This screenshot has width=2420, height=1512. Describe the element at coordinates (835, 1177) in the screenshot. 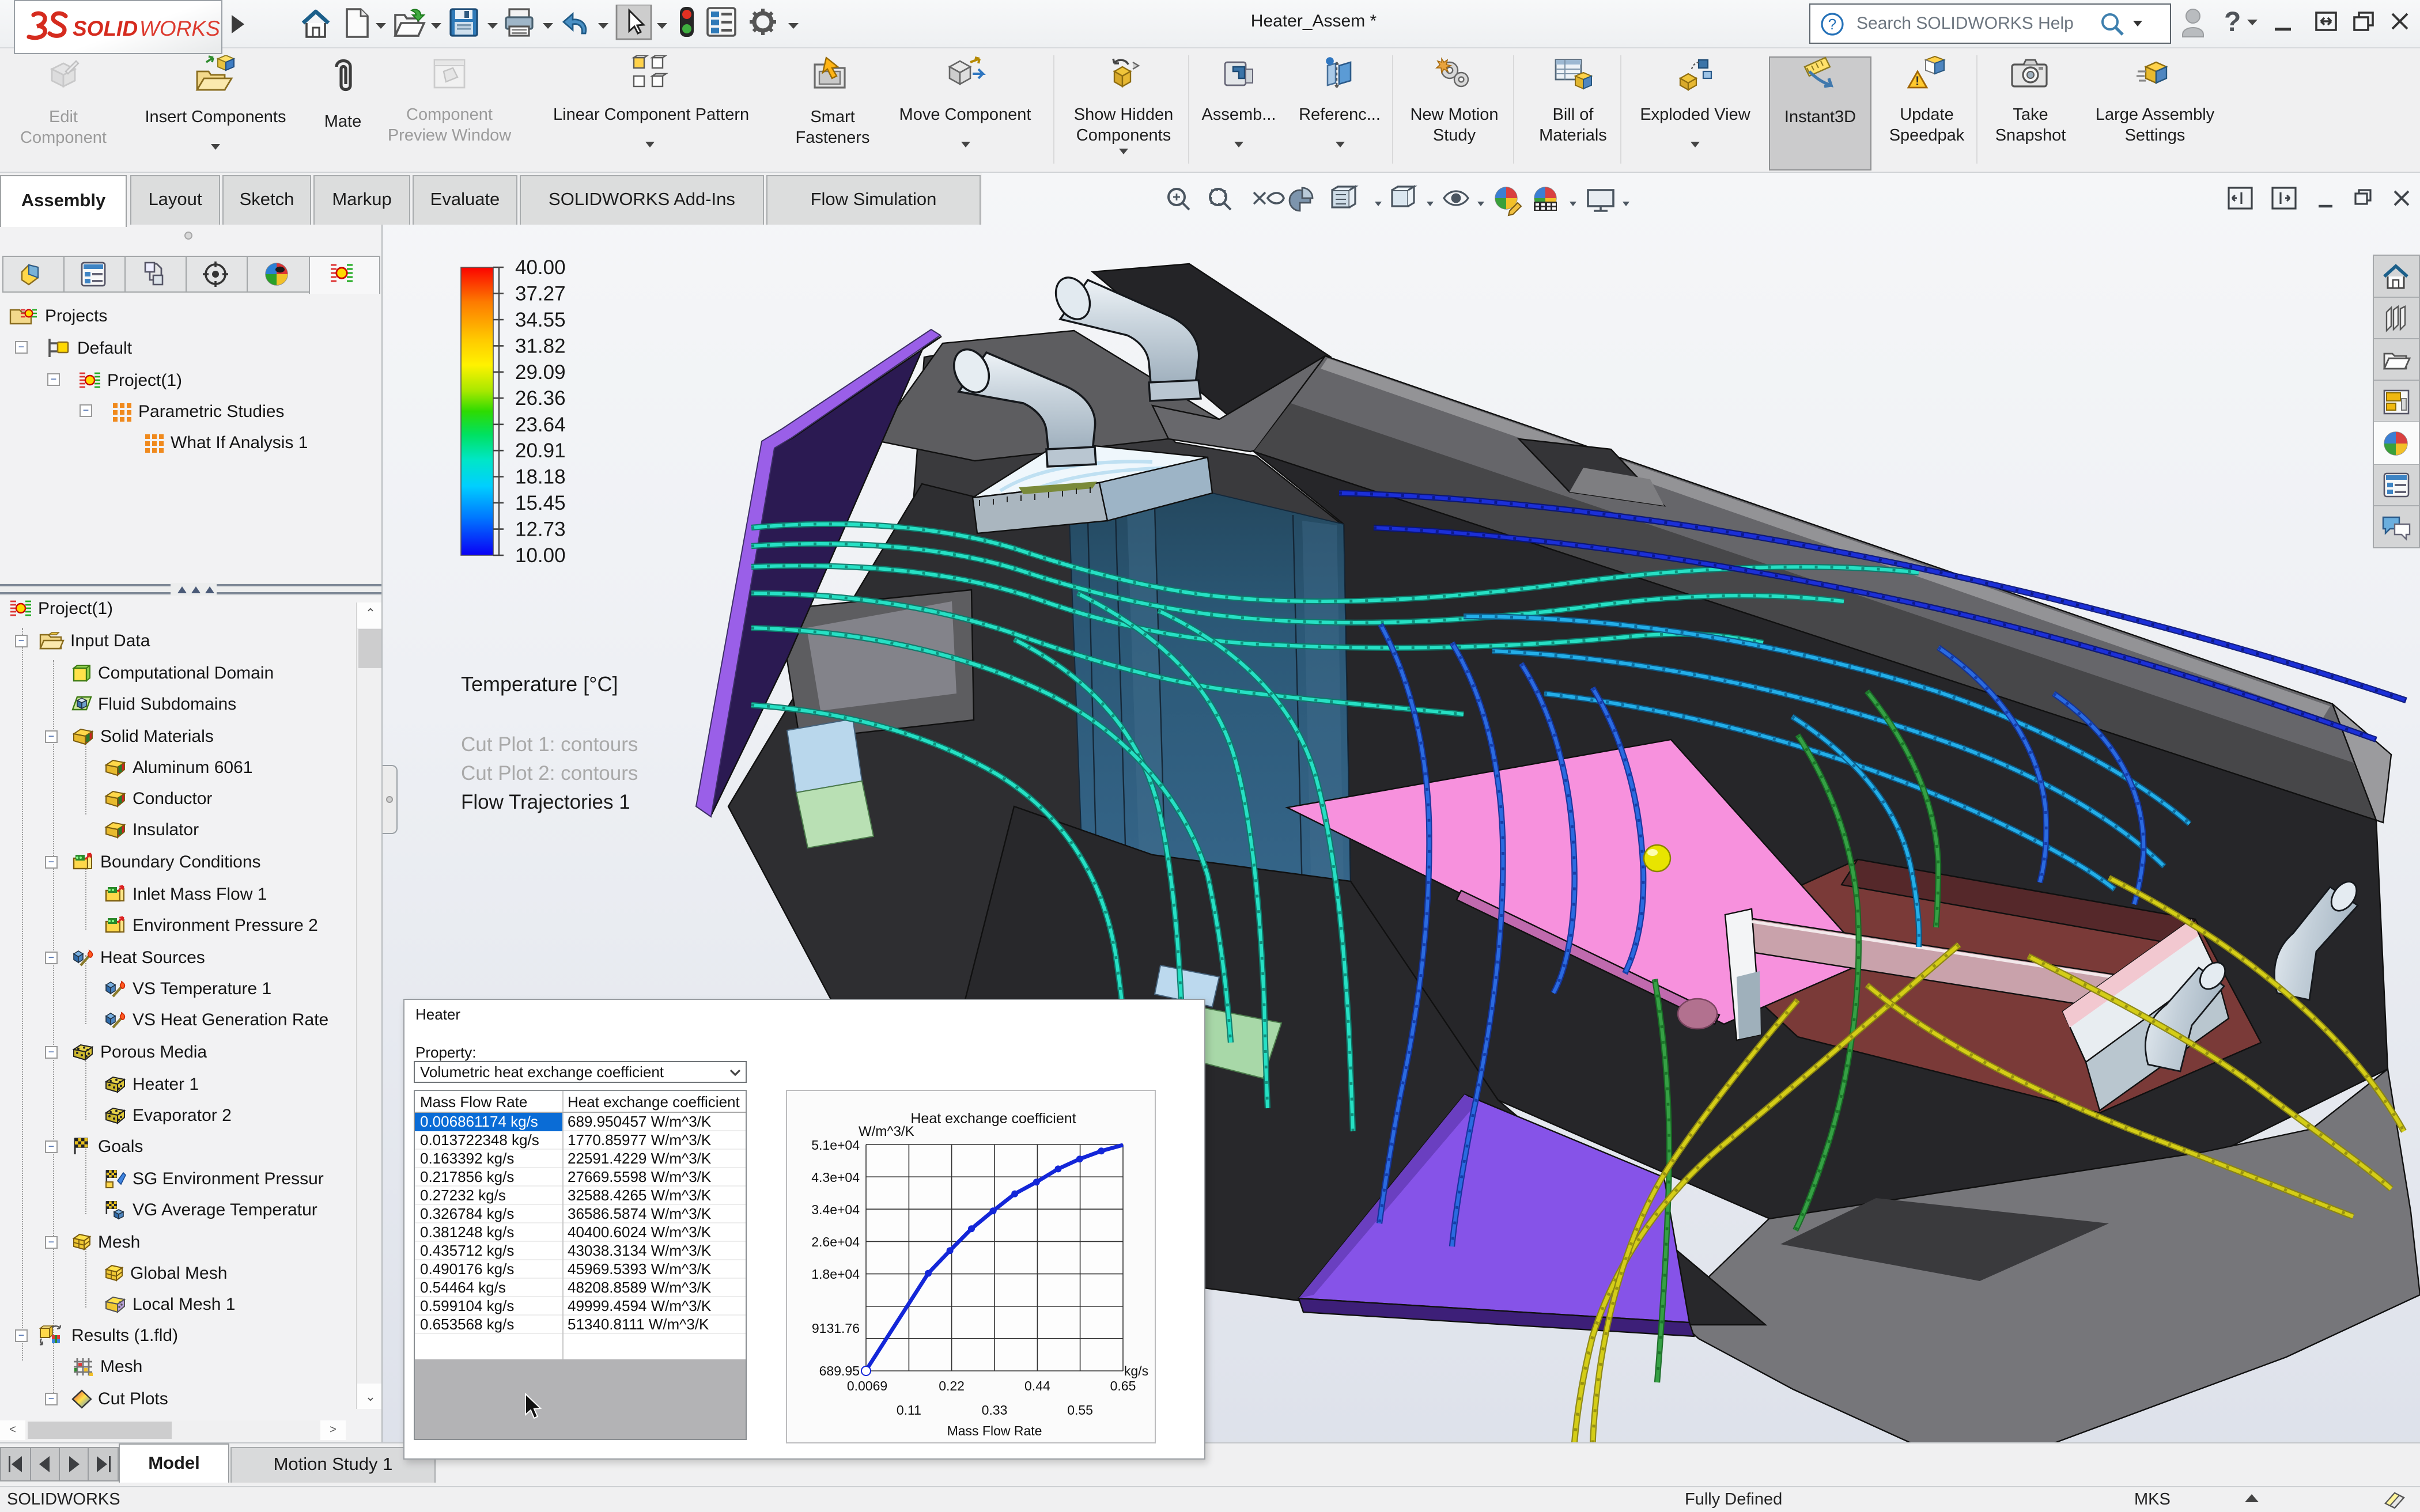

I see `svg-text: 4.3e+04` at that location.